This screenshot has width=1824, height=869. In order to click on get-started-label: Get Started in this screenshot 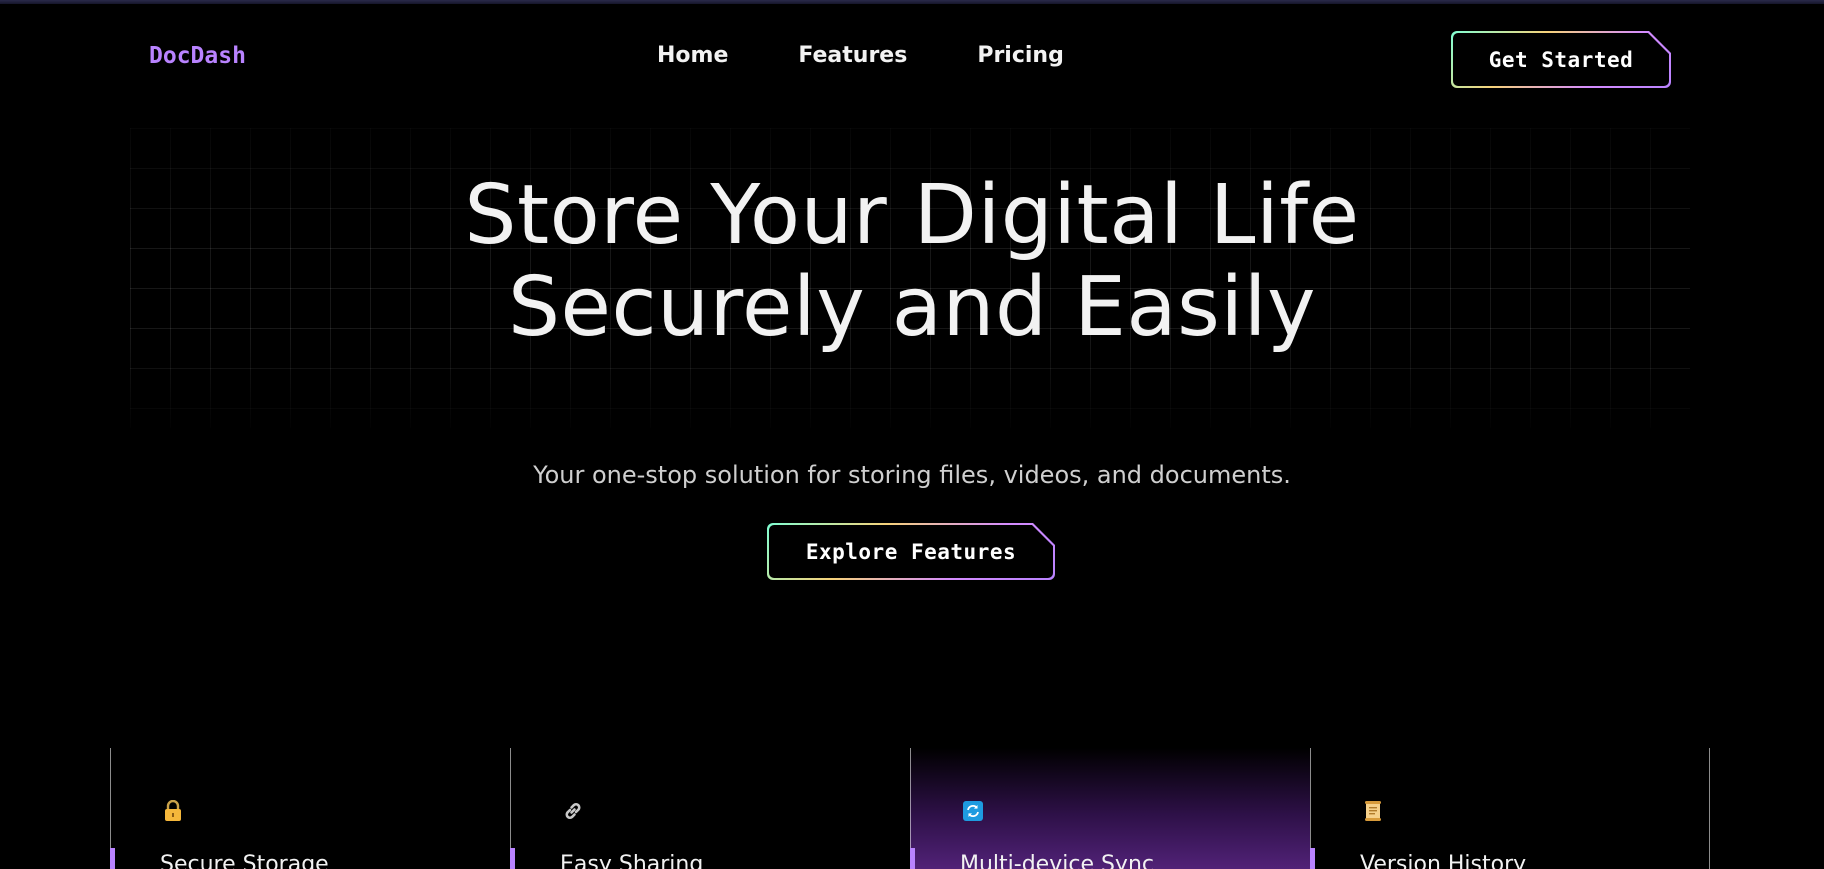, I will do `click(1561, 59)`.